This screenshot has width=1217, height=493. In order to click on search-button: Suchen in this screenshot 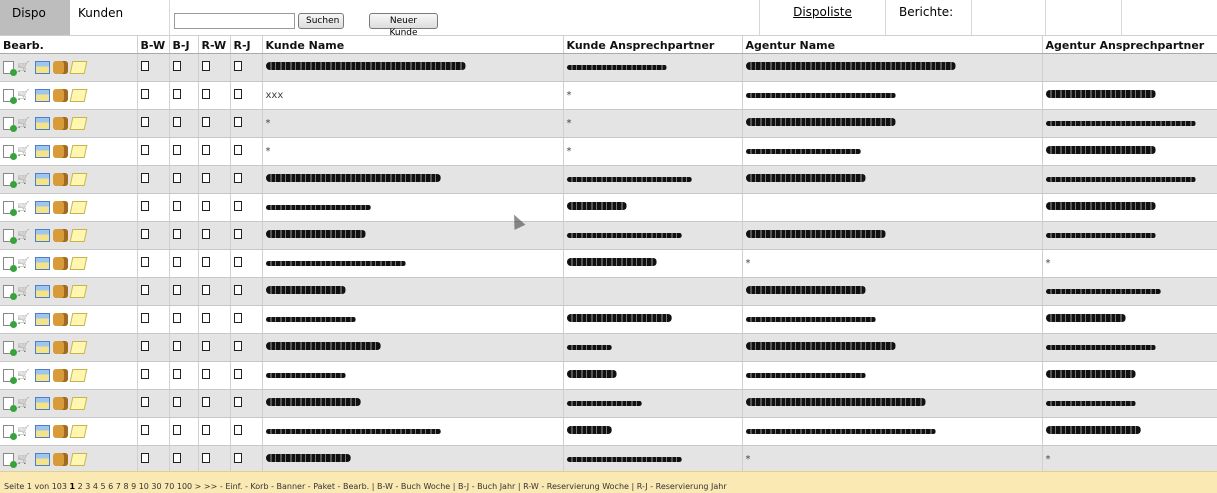, I will do `click(321, 21)`.